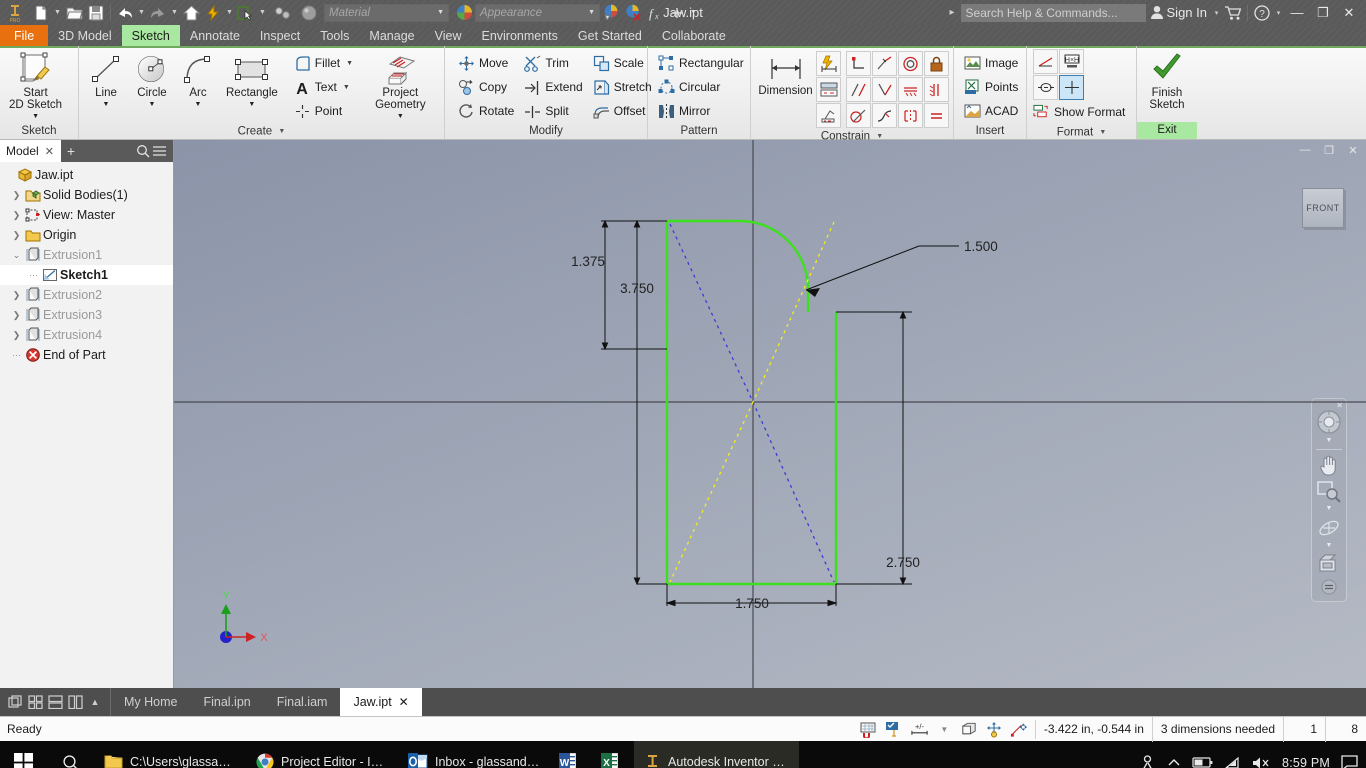 The height and width of the screenshot is (768, 1366). Describe the element at coordinates (701, 63) in the screenshot. I see `rectangular-pattern-button: Rectangular` at that location.